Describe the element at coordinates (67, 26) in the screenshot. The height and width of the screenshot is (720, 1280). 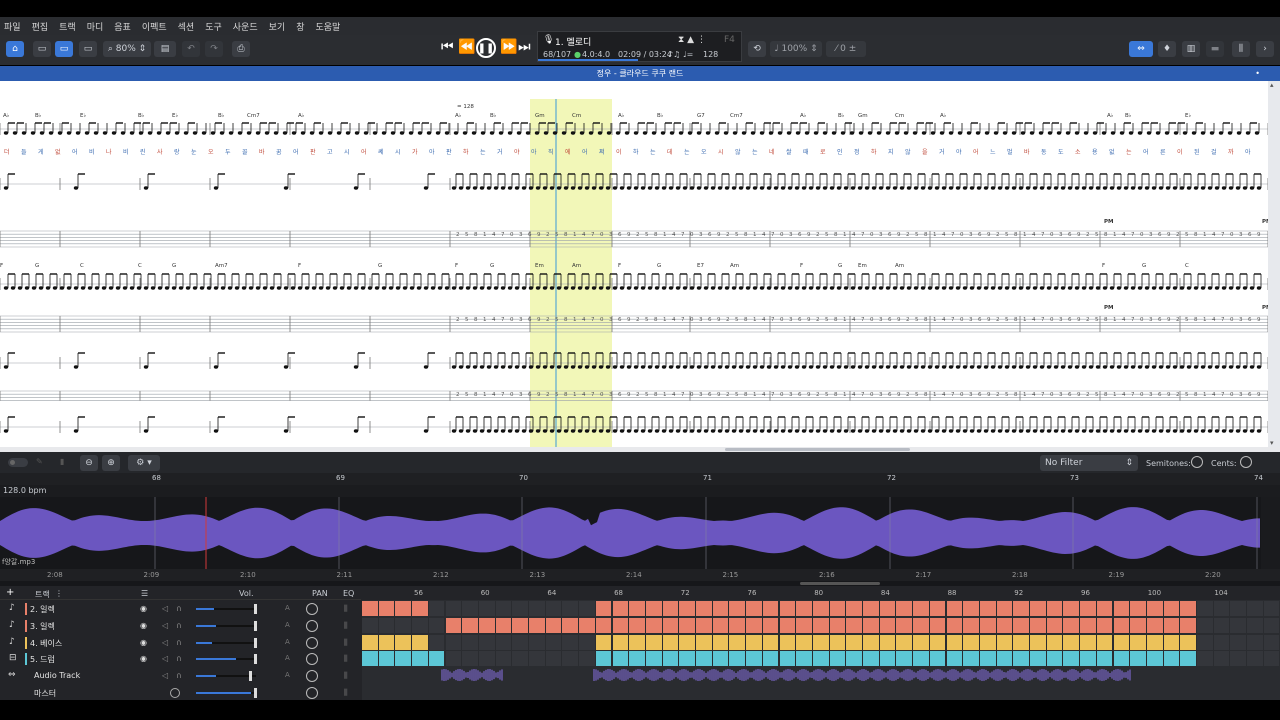
I see `menu-item: 트랙` at that location.